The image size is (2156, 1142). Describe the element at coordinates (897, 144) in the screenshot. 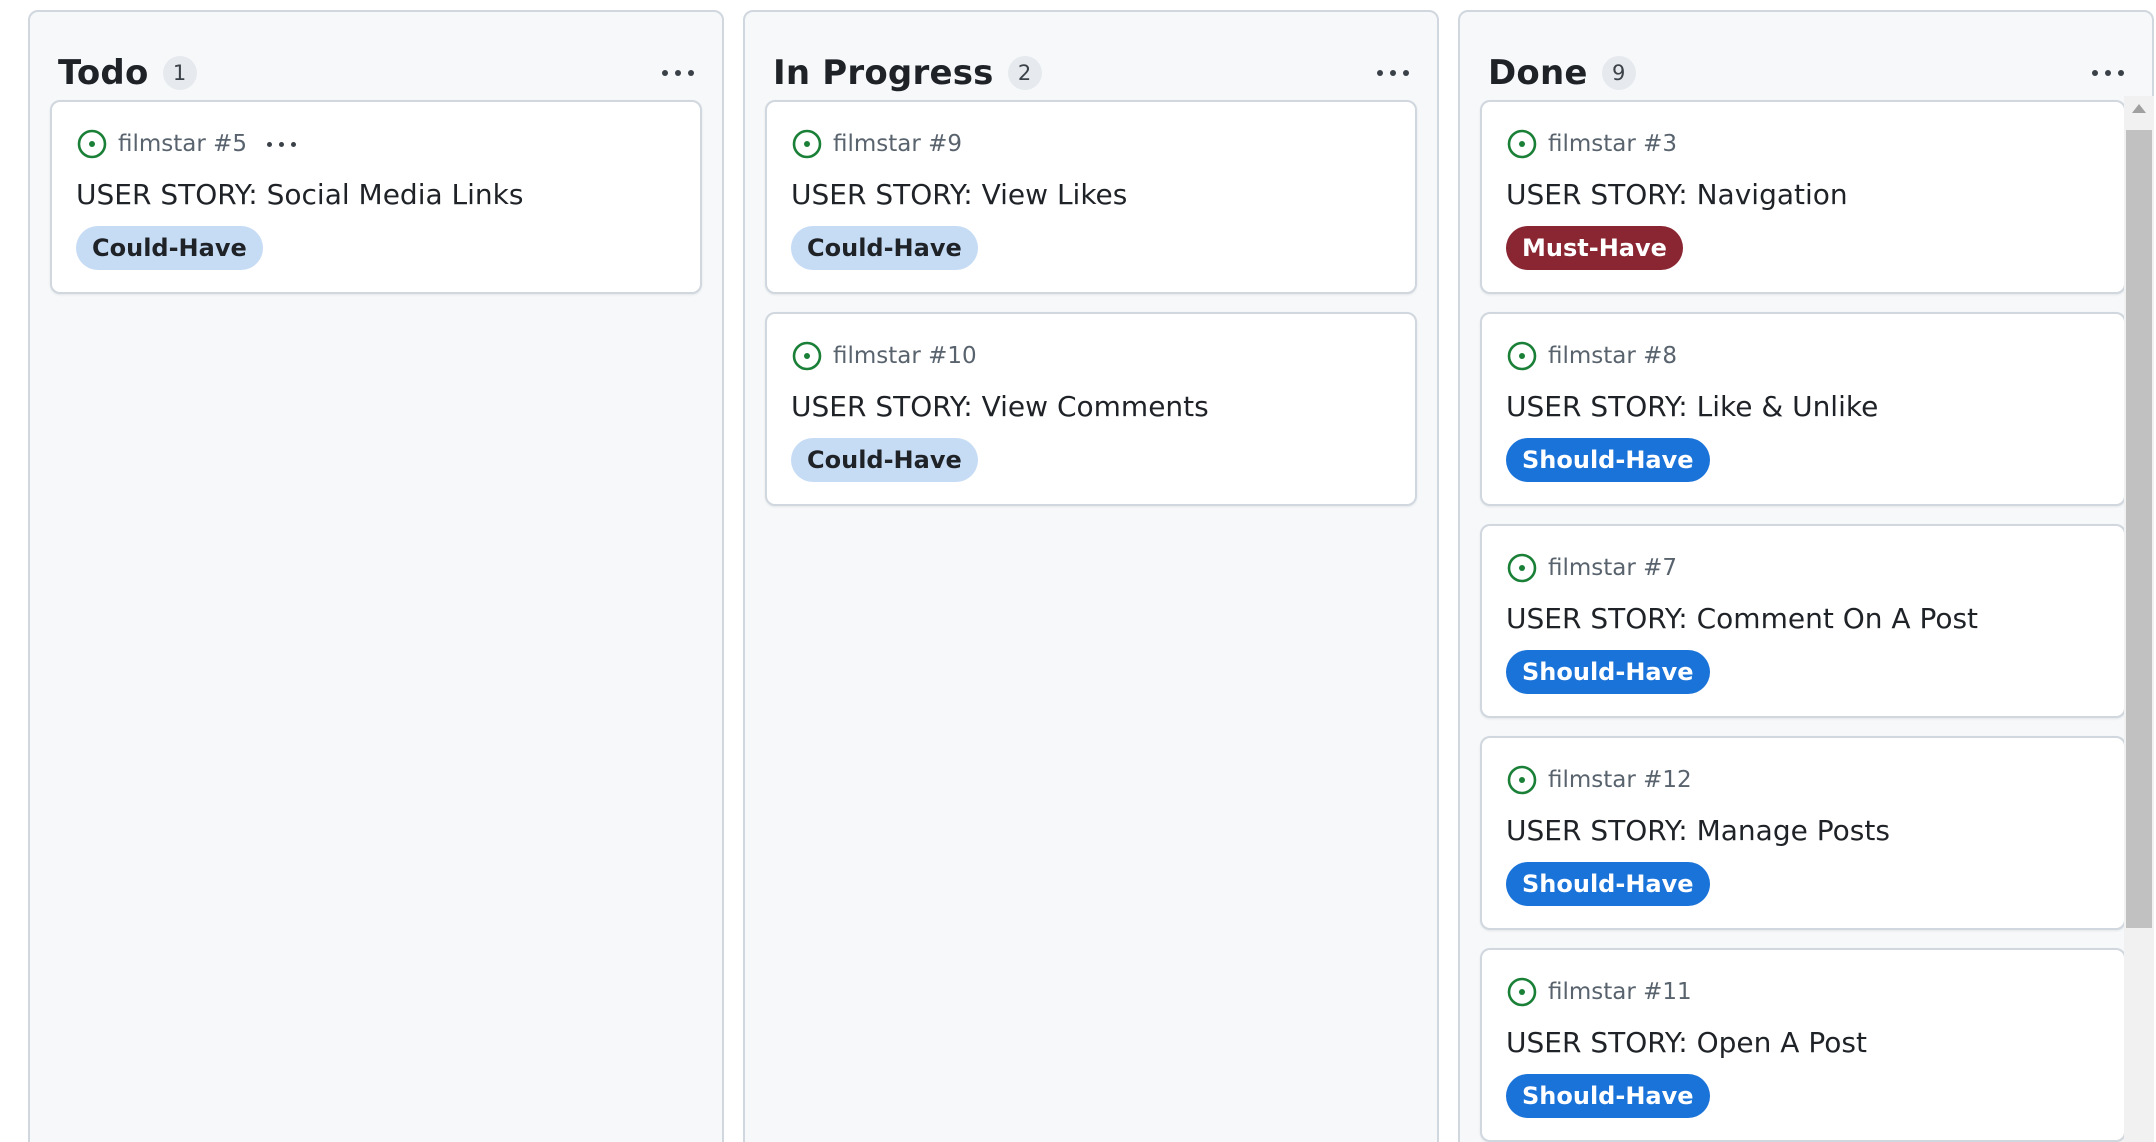

I see `card-repo-ref: filmstar #9` at that location.